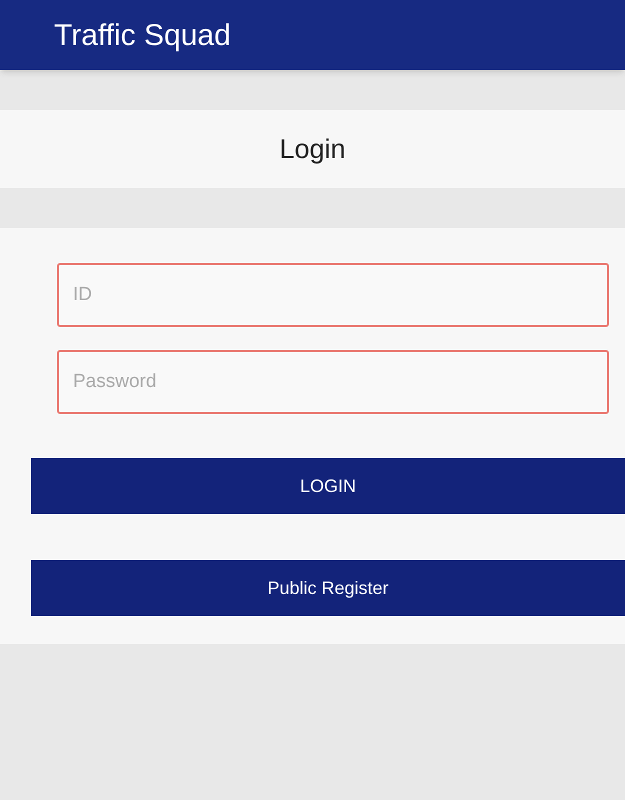 The image size is (625, 800). Describe the element at coordinates (142, 36) in the screenshot. I see `app-title: Traffic Squad` at that location.